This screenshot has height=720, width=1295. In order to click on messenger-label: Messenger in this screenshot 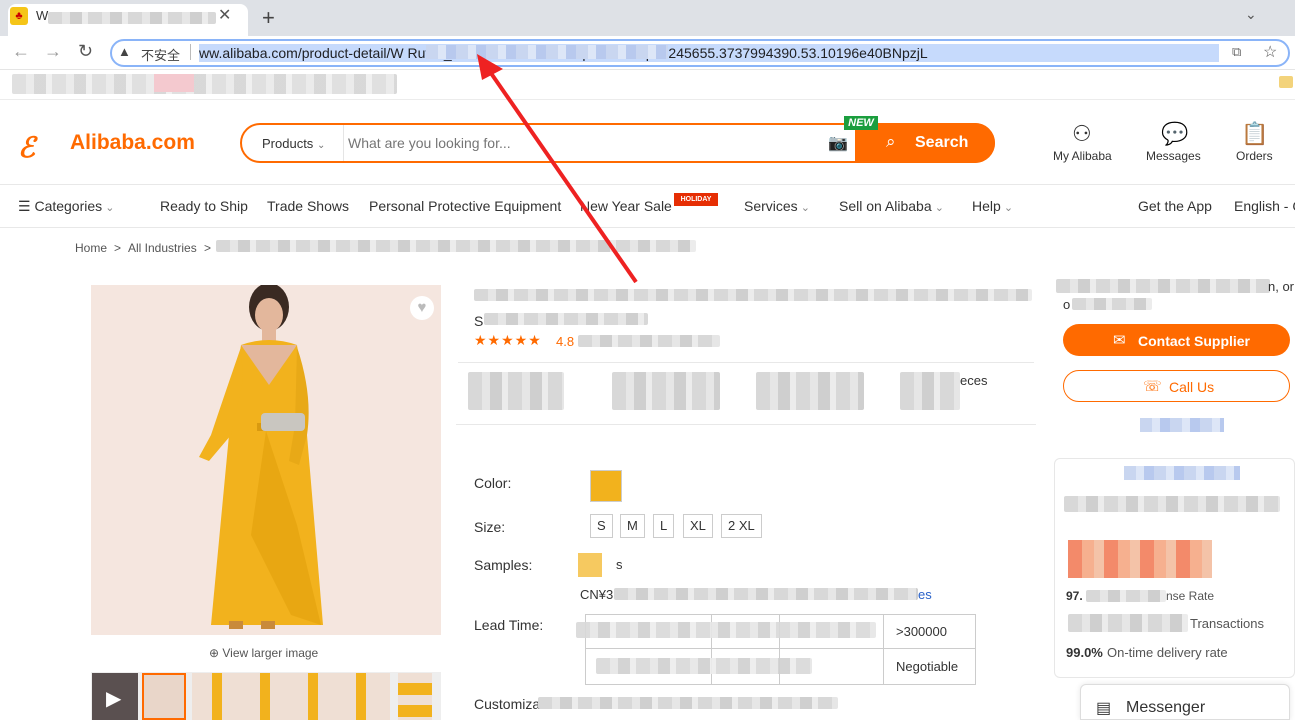, I will do `click(1166, 707)`.